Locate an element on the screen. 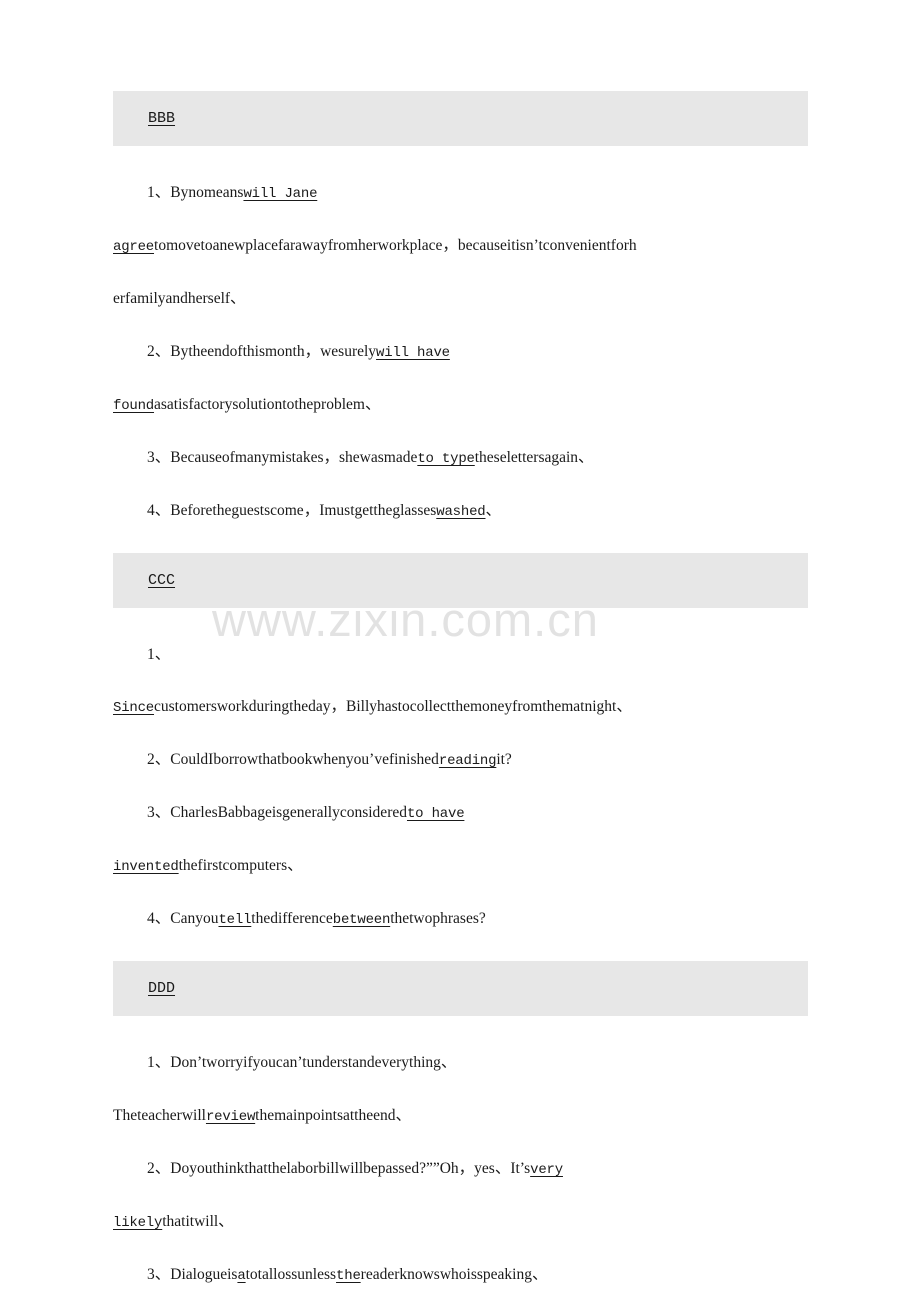 The width and height of the screenshot is (920, 1302). section-heading-band: DDD is located at coordinates (460, 988).